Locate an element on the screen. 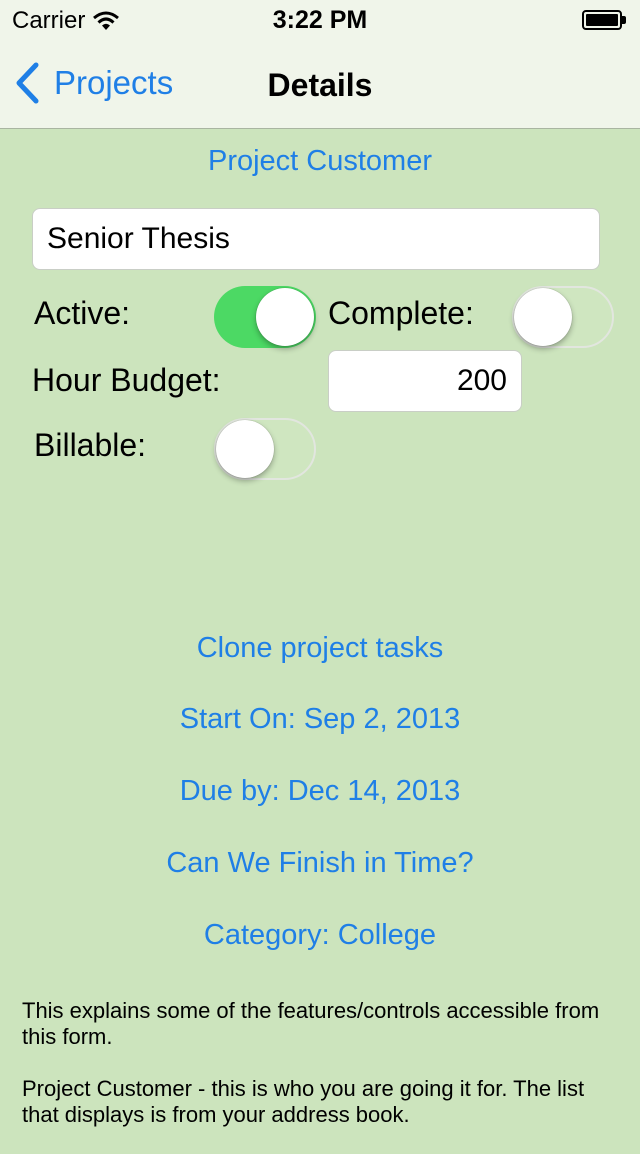 The image size is (640, 1154). billable-toggle-knob is located at coordinates (245, 449).